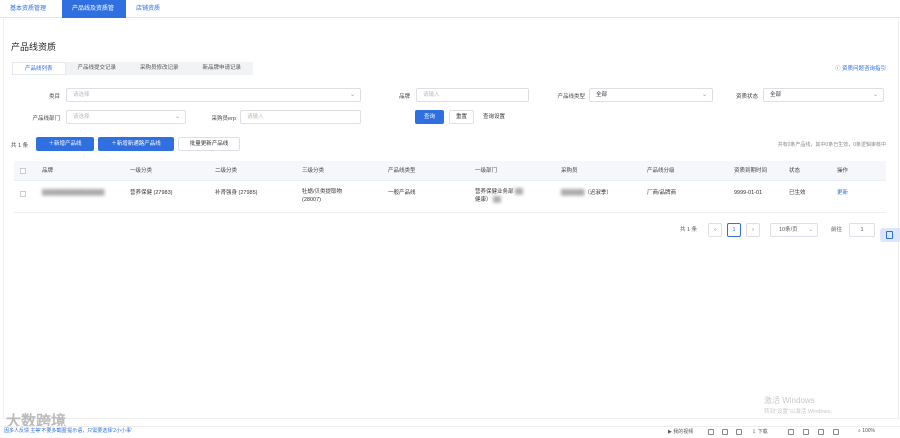 The height and width of the screenshot is (438, 900). I want to click on col-op: 操作, so click(843, 171).